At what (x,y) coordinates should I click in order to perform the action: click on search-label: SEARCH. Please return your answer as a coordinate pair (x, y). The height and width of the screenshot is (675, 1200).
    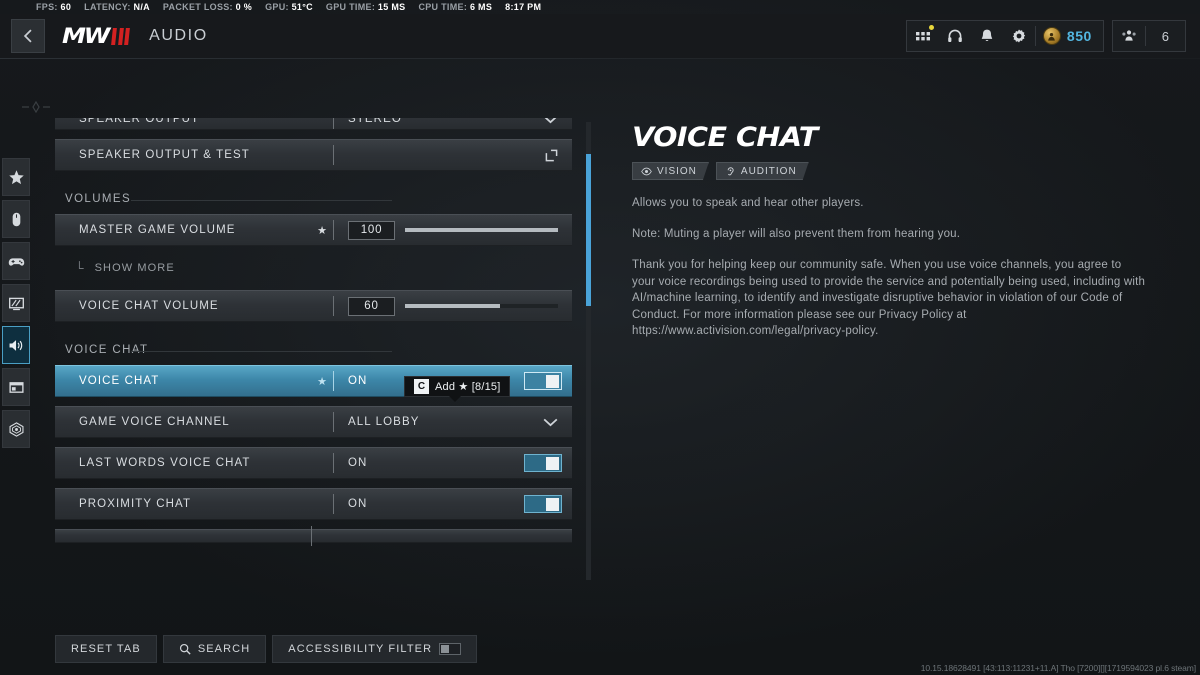
    Looking at the image, I should click on (224, 649).